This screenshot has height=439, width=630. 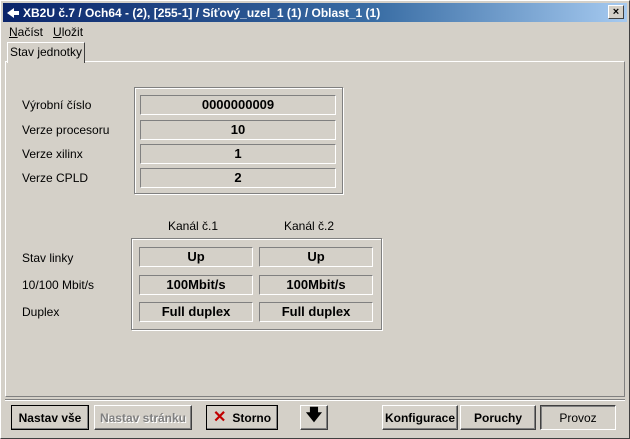 What do you see at coordinates (309, 226) in the screenshot?
I see `channel-2-header: Kanál č.2` at bounding box center [309, 226].